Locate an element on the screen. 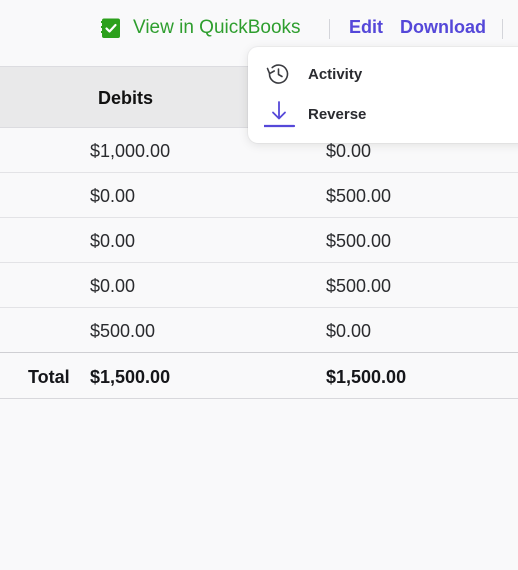  table-row: $500.00 $0.00 is located at coordinates (259, 330).